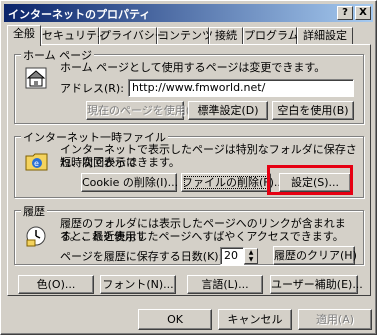 Image resolution: width=377 pixels, height=335 pixels. I want to click on apply-button: 適用(A), so click(335, 319).